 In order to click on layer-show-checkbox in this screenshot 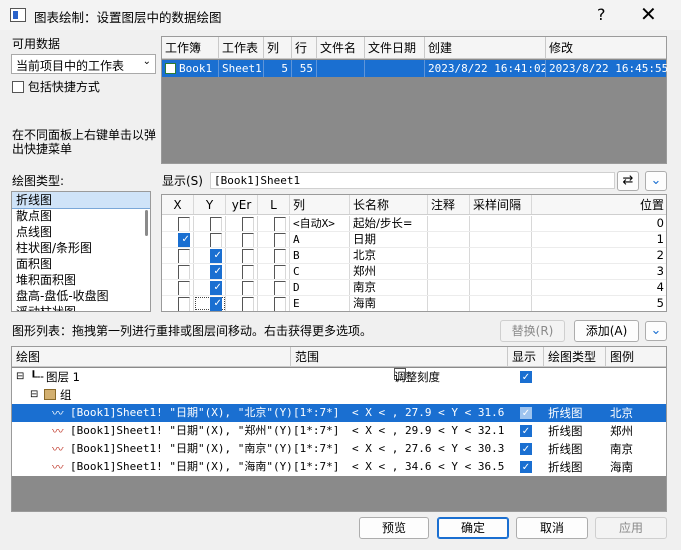, I will do `click(526, 377)`.